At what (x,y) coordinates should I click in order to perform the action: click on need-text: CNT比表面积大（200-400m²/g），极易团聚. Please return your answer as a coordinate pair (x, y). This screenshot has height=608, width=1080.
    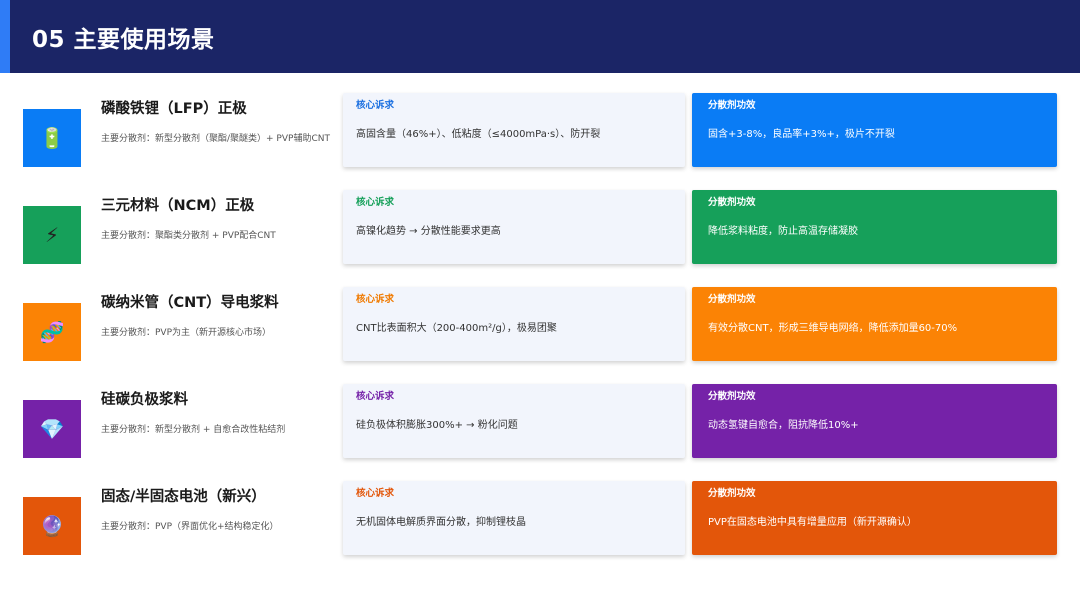
    Looking at the image, I should click on (456, 328).